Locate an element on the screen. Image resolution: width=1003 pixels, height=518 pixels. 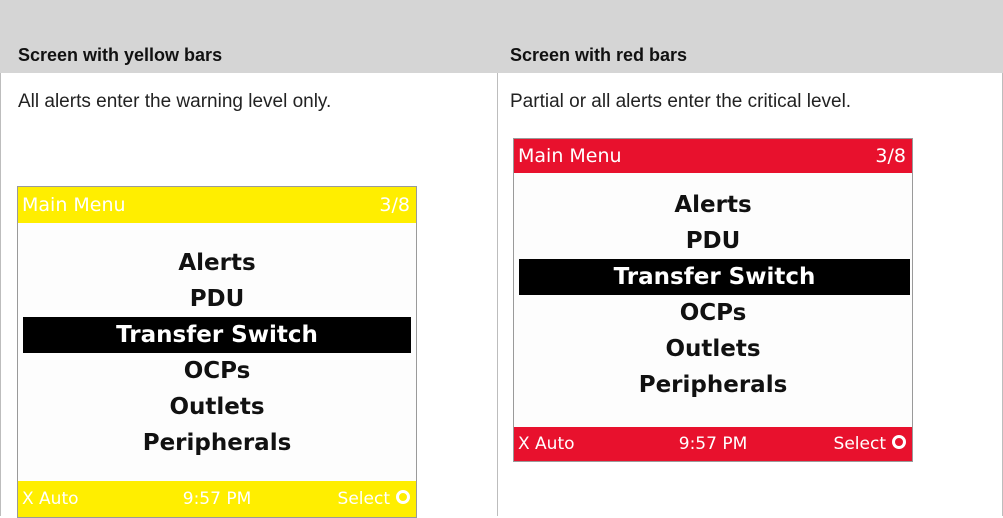
red-title: Main Menu is located at coordinates (570, 156).